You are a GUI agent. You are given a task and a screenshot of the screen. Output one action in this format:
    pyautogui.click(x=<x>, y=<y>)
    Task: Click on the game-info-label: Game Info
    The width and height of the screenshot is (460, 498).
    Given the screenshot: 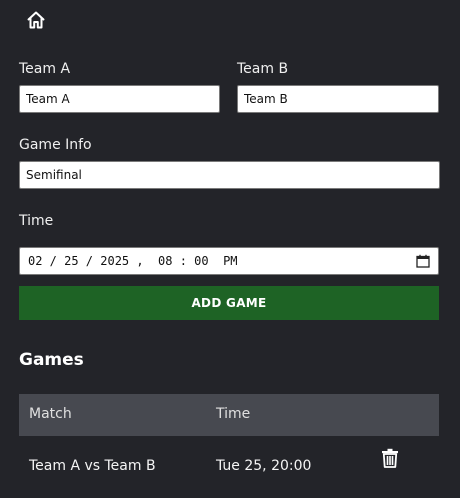 What is the action you would take?
    pyautogui.click(x=55, y=145)
    